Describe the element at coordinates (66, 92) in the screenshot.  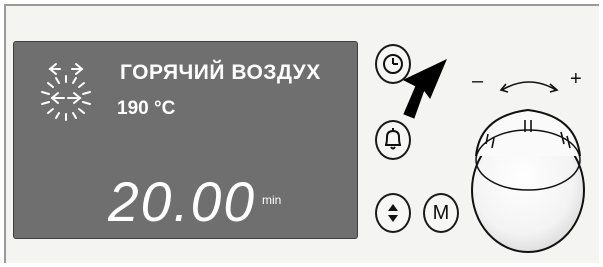
I see `hot-air-fan-icon` at that location.